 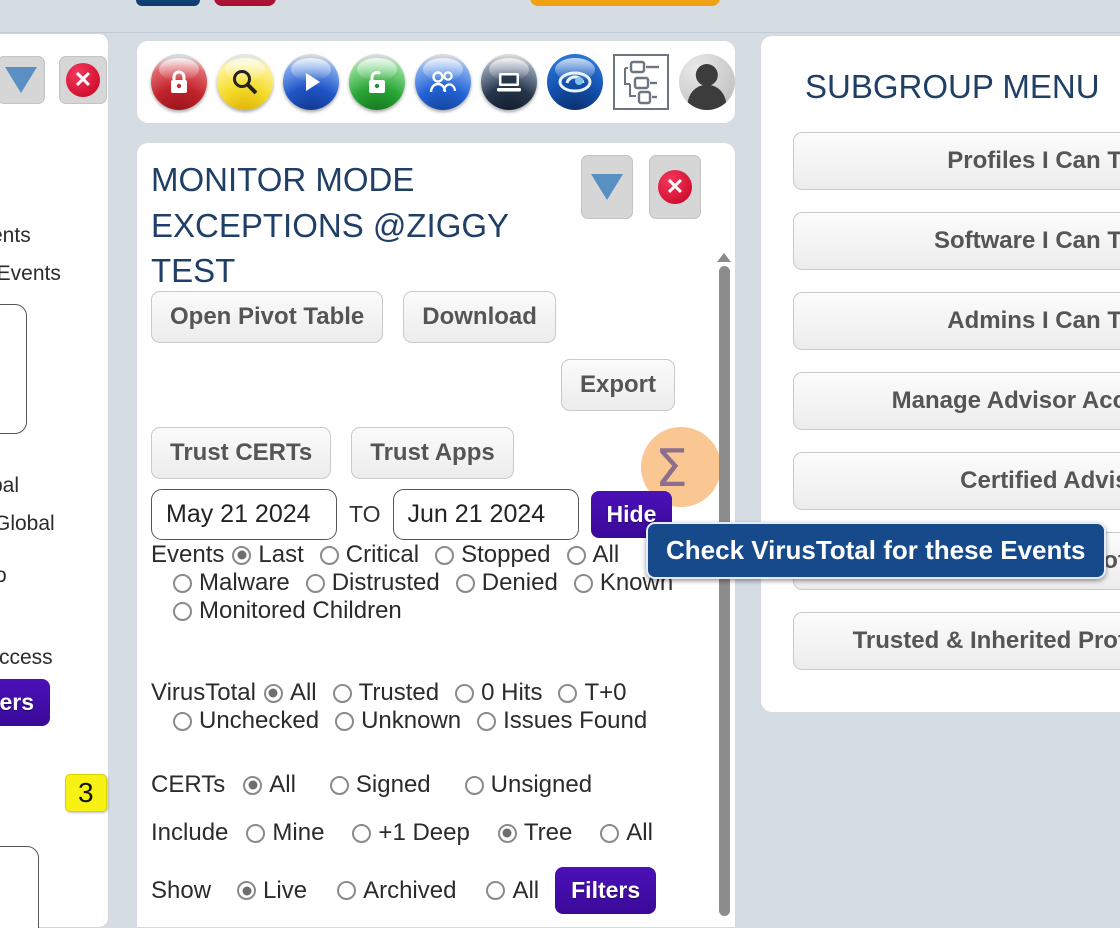 What do you see at coordinates (952, 86) in the screenshot?
I see `subgroup-menu-title: SUBGROUP MENU` at bounding box center [952, 86].